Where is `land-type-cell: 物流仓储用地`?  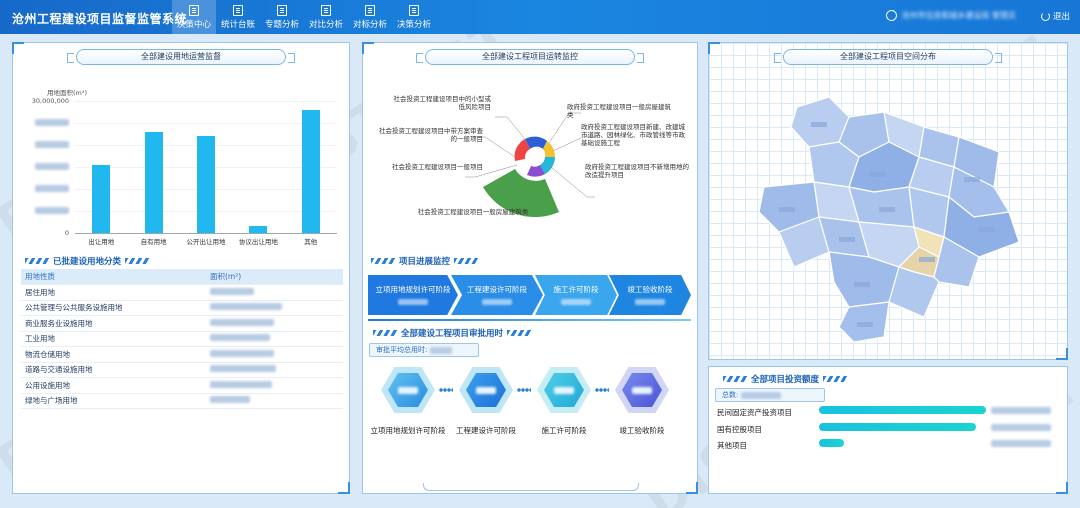 land-type-cell: 物流仓储用地 is located at coordinates (113, 354).